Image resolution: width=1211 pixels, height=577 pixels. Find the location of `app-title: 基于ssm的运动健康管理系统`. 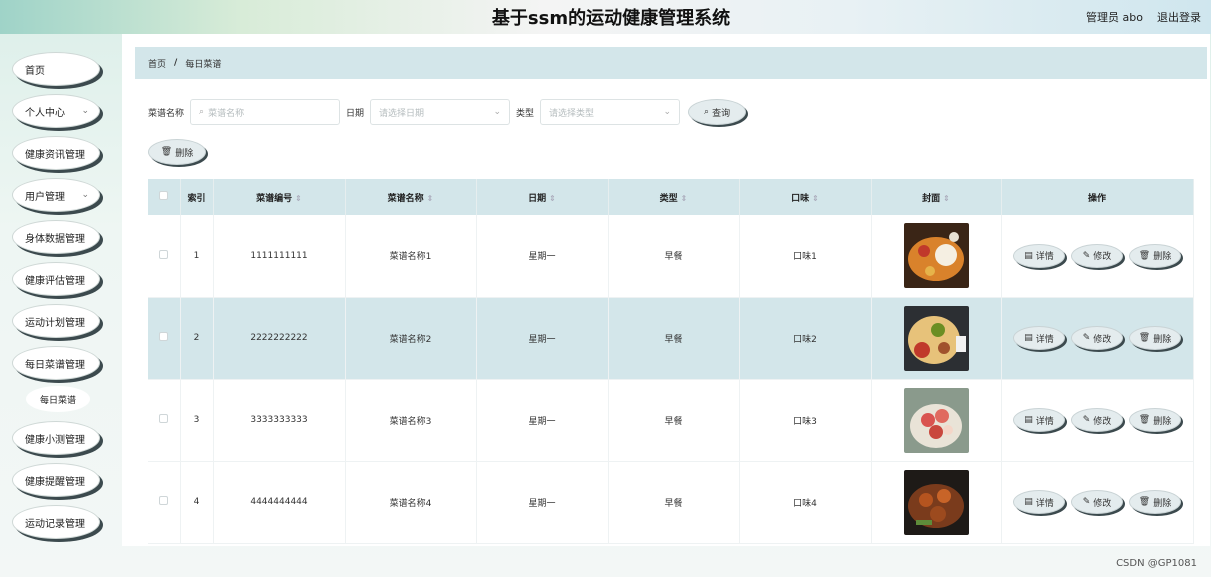

app-title: 基于ssm的运动健康管理系统 is located at coordinates (611, 18).